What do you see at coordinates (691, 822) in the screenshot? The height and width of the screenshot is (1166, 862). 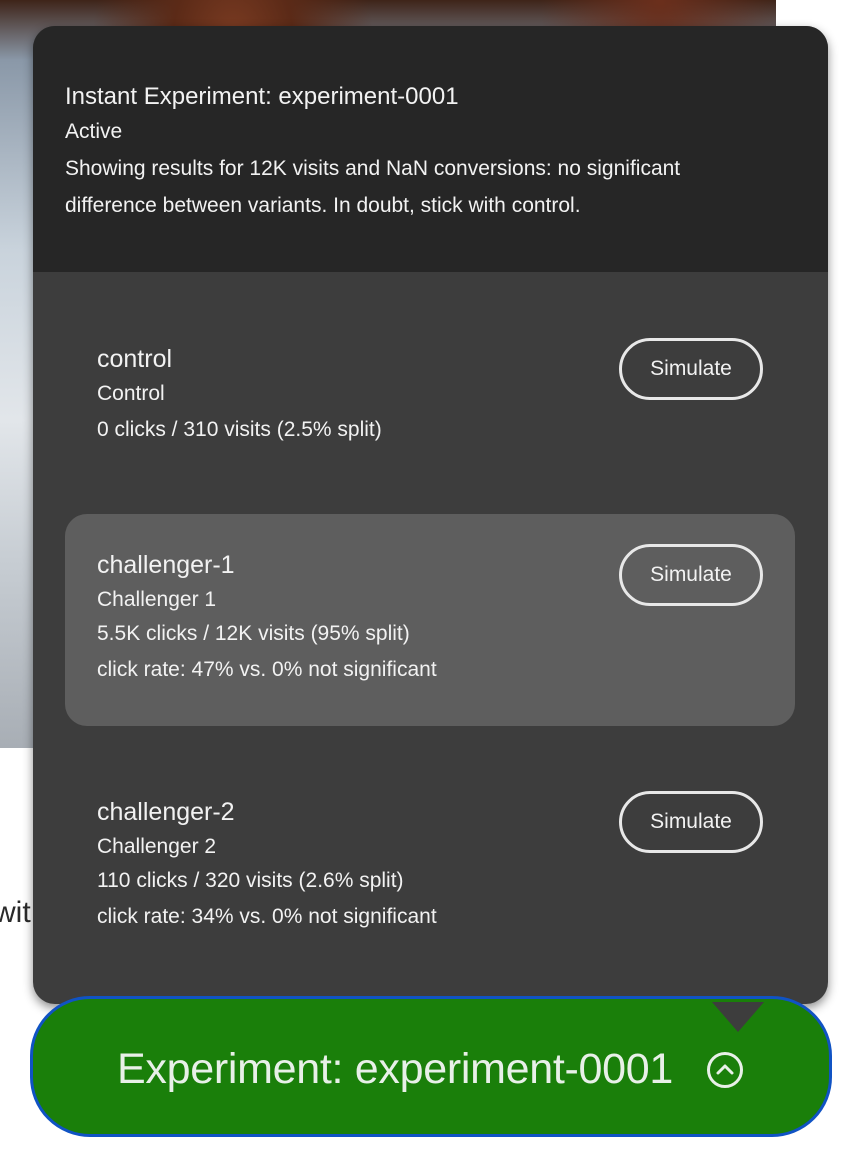 I see `simulate-button-challenger-2: Simulate` at bounding box center [691, 822].